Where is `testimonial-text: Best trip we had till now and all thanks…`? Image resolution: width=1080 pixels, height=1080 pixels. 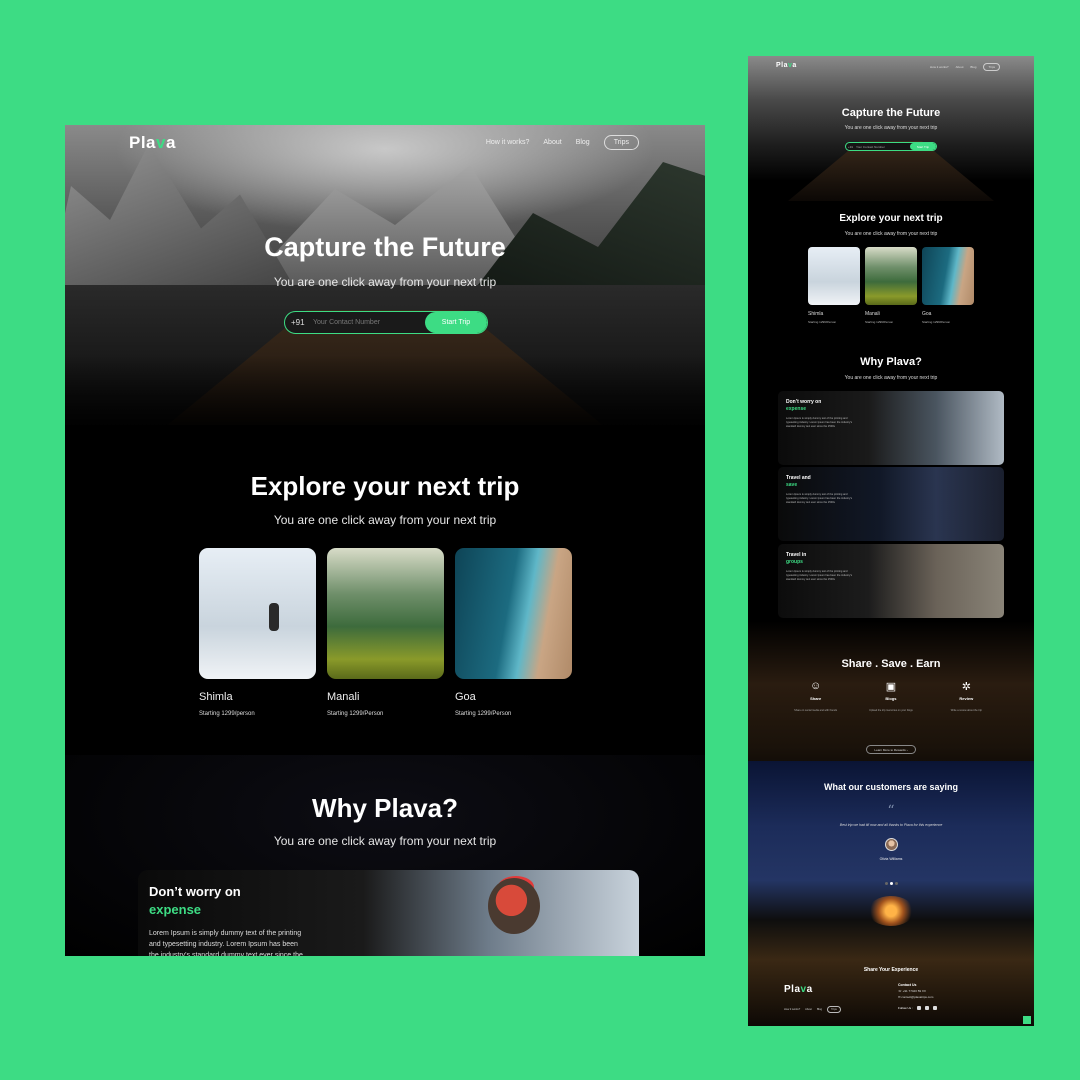 testimonial-text: Best trip we had till now and all thanks… is located at coordinates (891, 825).